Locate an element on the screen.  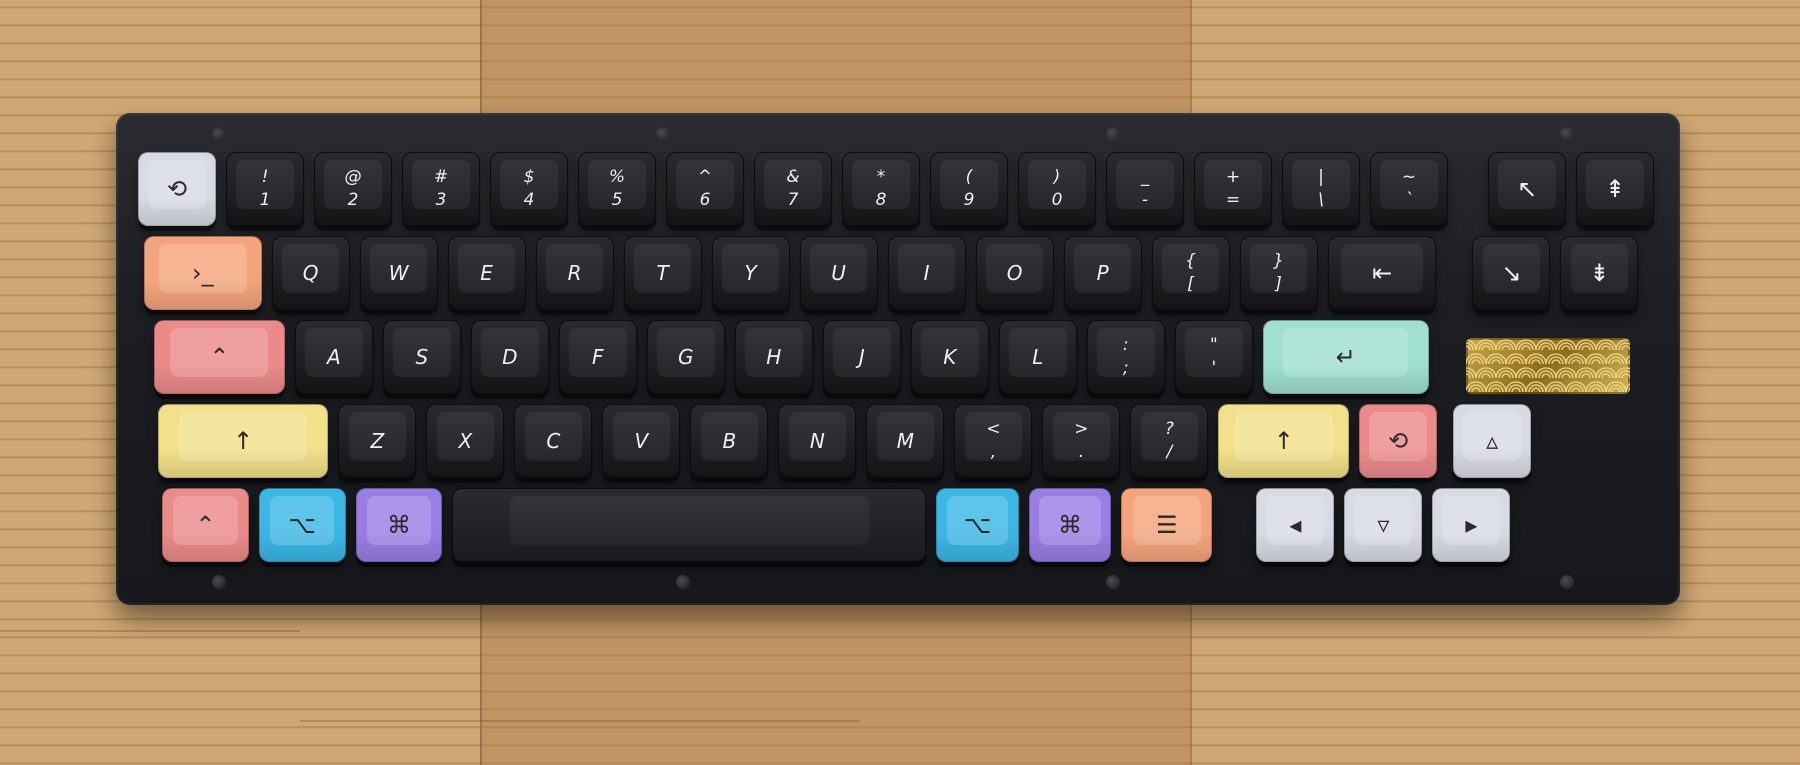
shift-icon: ↑ is located at coordinates (1283, 441).